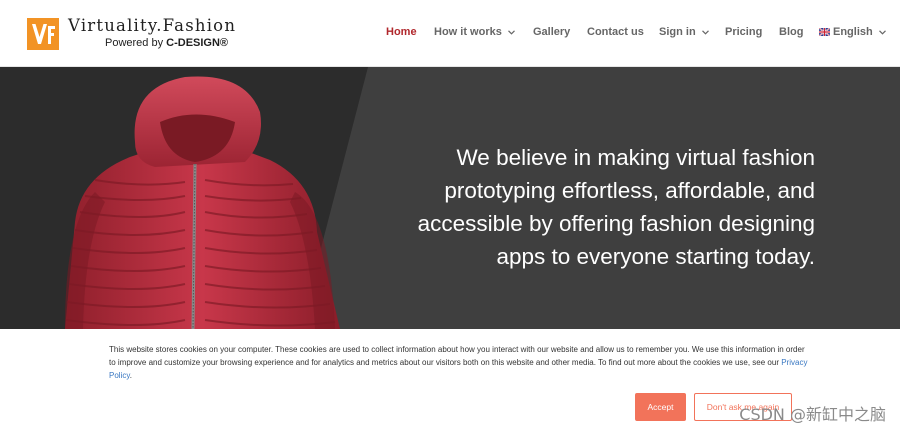 This screenshot has height=435, width=900. I want to click on nav-how-it-works: How it works, so click(474, 32).